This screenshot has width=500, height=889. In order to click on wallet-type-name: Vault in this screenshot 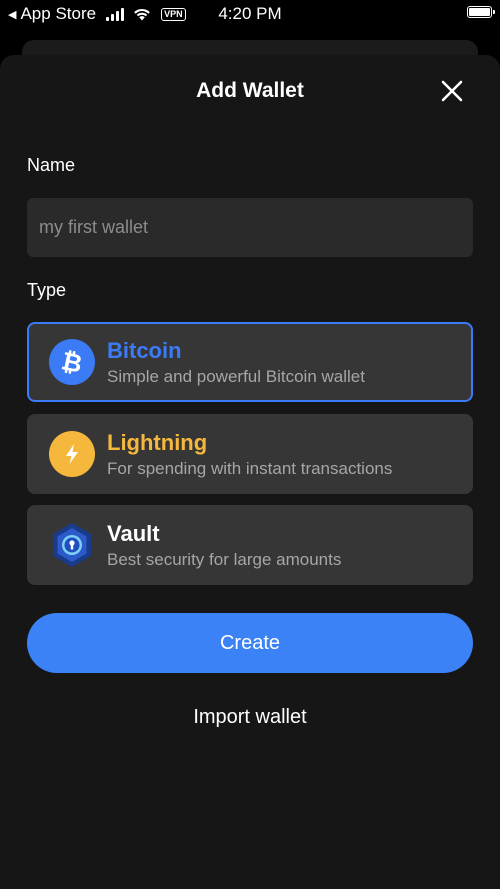, I will do `click(133, 533)`.